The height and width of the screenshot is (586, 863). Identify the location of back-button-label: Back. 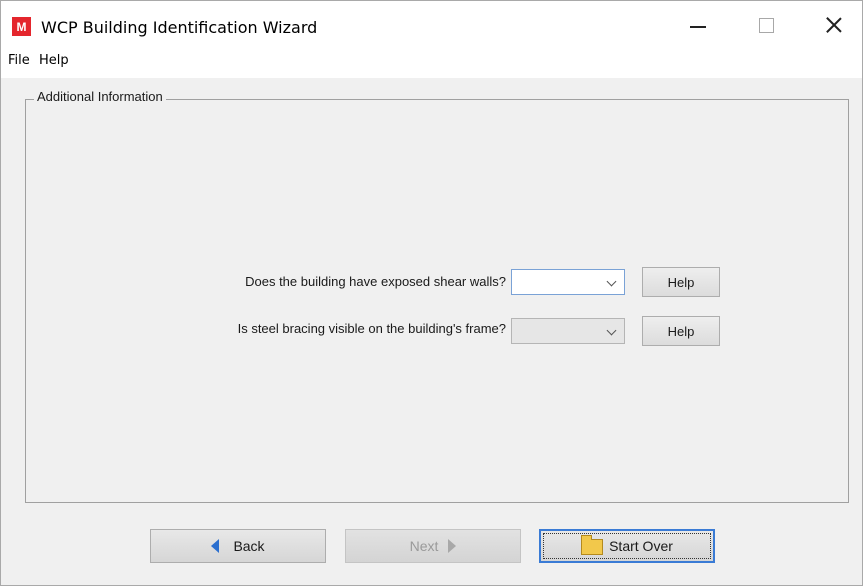
(249, 546).